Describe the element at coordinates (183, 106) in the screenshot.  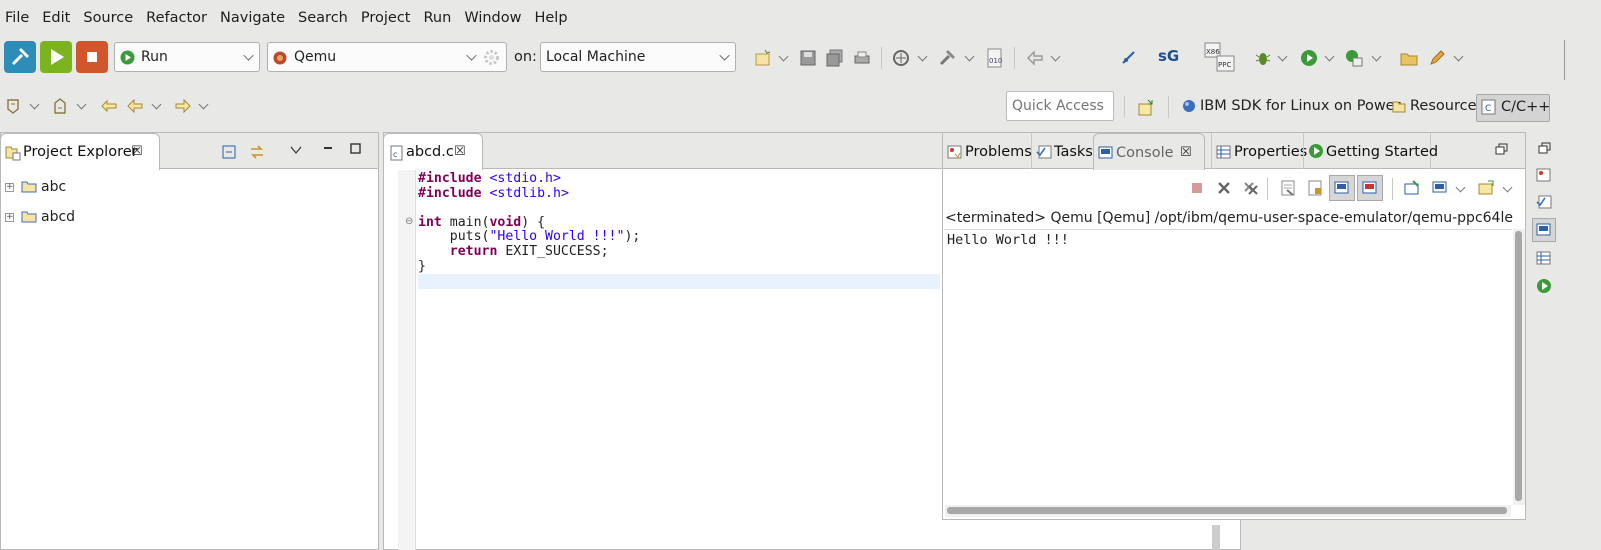
I see `forward-arrow-icon` at that location.